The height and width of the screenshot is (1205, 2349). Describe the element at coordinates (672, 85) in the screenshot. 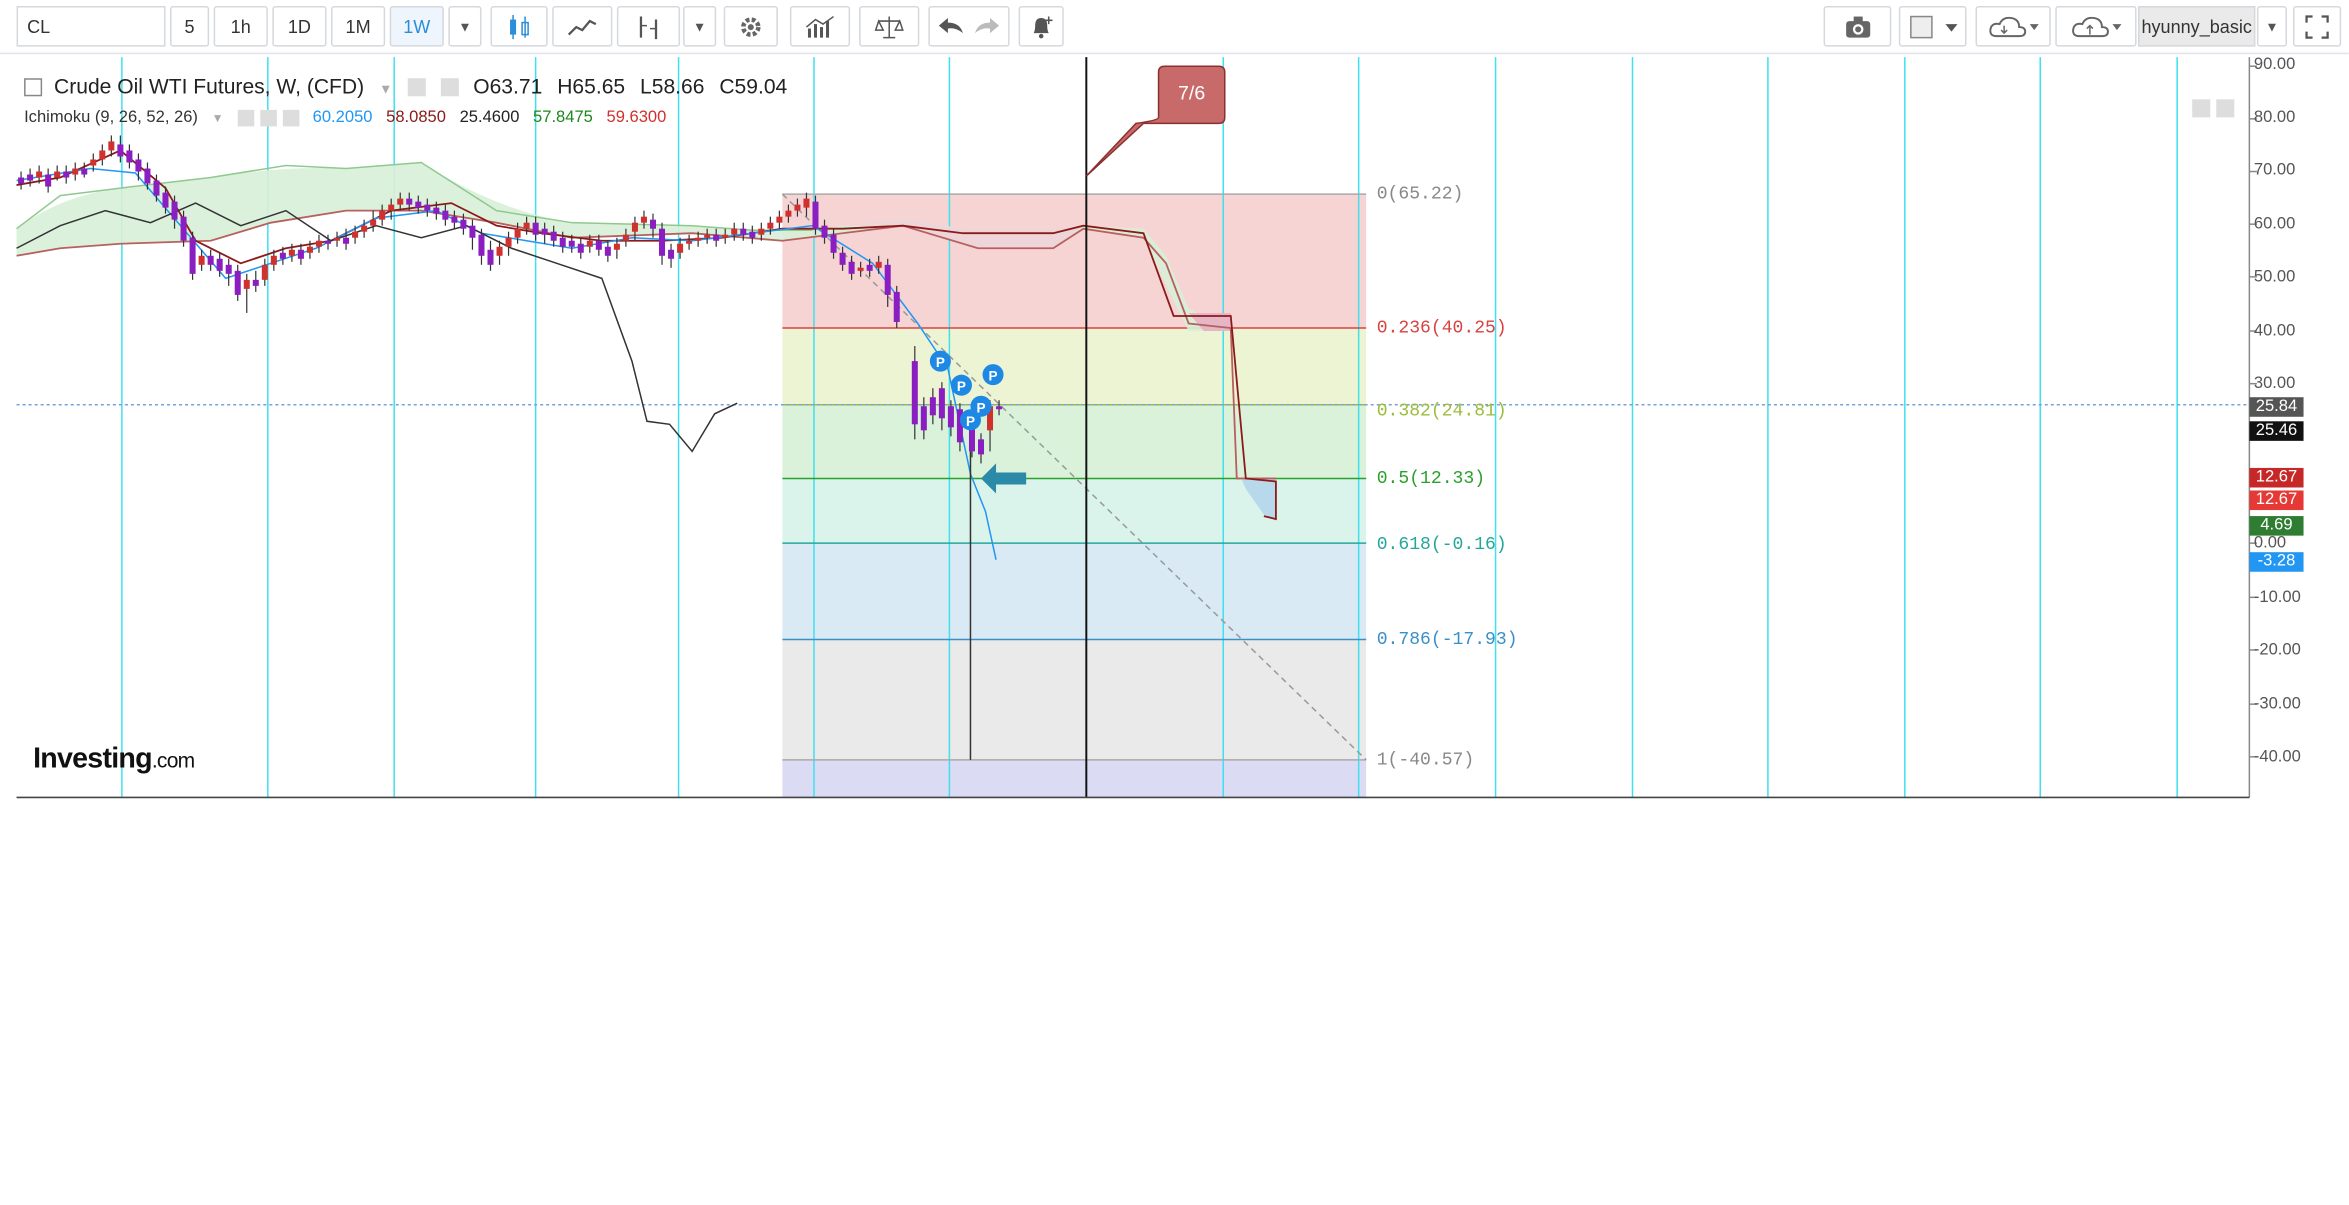

I see `ohlc-low: L58.66` at that location.